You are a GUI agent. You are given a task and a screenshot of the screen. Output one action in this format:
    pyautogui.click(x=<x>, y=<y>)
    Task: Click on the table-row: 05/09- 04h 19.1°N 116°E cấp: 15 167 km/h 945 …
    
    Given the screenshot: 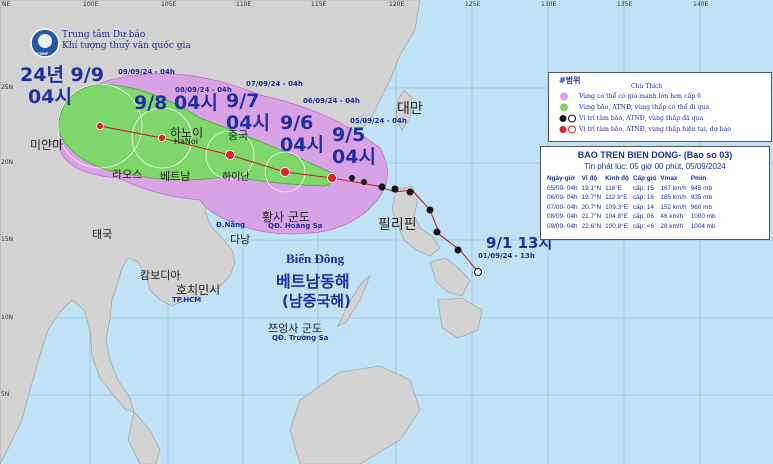 What is the action you would take?
    pyautogui.click(x=630, y=188)
    